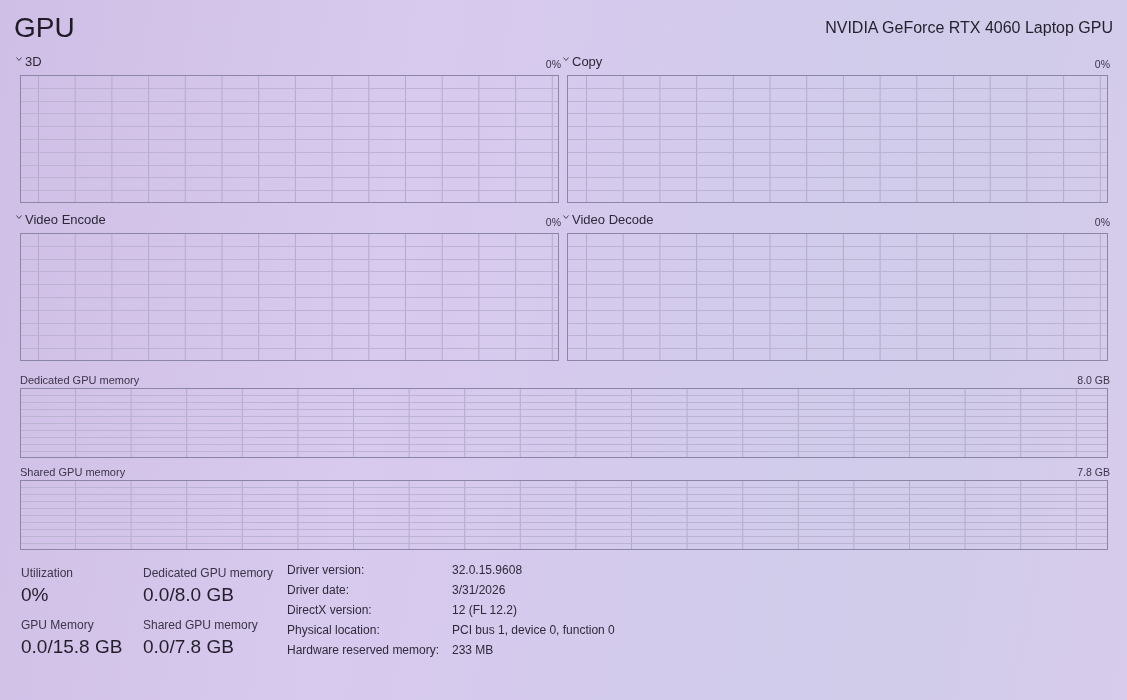 The width and height of the screenshot is (1127, 700). What do you see at coordinates (334, 630) in the screenshot?
I see `detail-label: Physical location:` at bounding box center [334, 630].